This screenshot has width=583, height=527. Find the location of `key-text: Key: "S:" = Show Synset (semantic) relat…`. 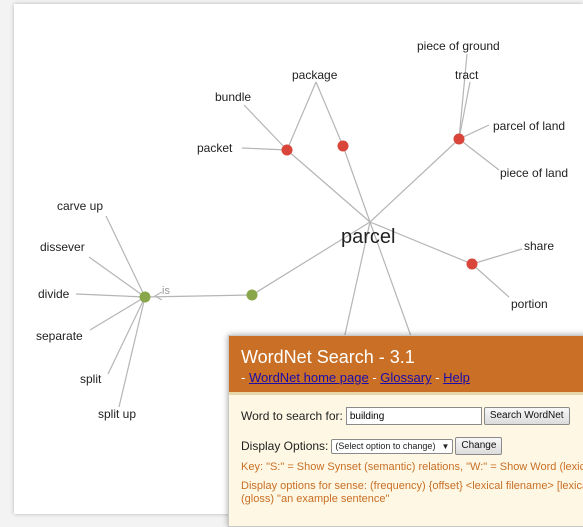

key-text: Key: "S:" = Show Synset (semantic) relat… is located at coordinates (412, 467).